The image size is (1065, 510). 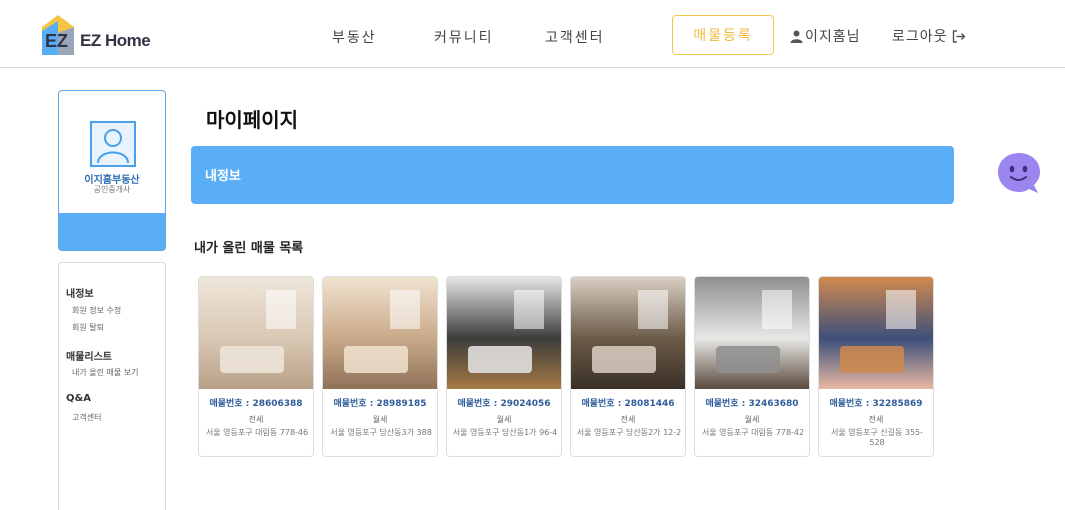 I want to click on chatbot-icon, so click(x=1019, y=173).